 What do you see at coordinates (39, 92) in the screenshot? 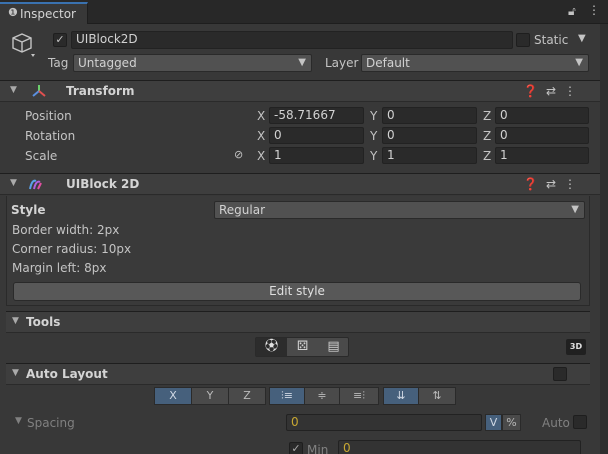
I see `transform-icon` at bounding box center [39, 92].